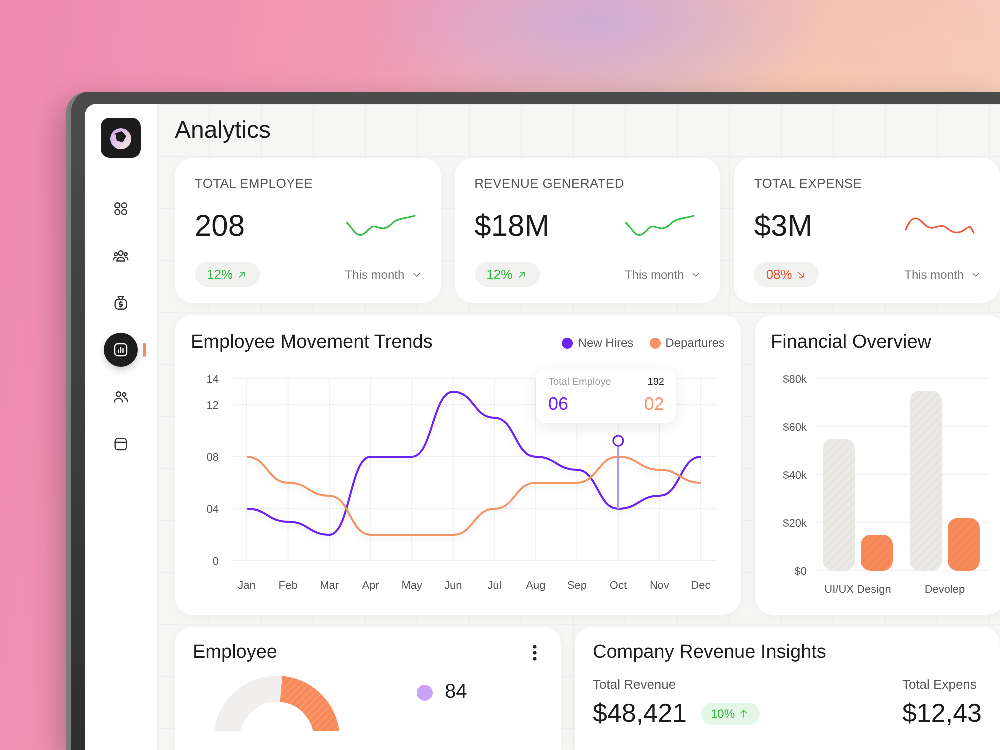 Image resolution: width=1000 pixels, height=750 pixels. What do you see at coordinates (701, 586) in the screenshot?
I see `x-axis-label: Dec` at bounding box center [701, 586].